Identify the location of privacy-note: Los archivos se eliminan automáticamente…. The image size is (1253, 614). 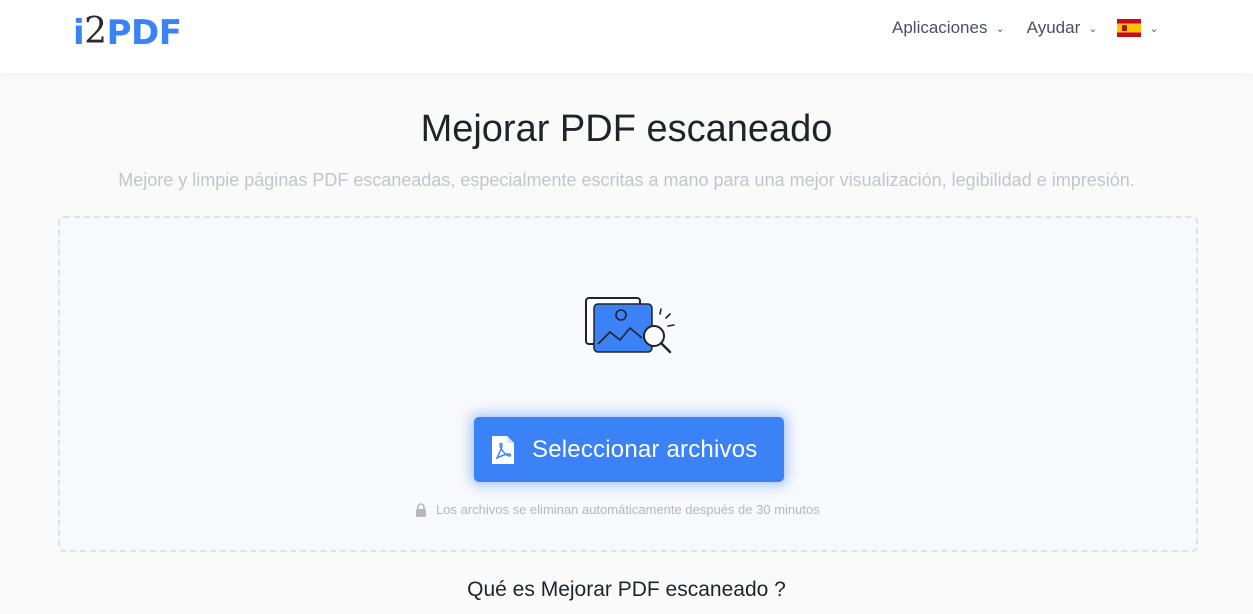
(617, 509).